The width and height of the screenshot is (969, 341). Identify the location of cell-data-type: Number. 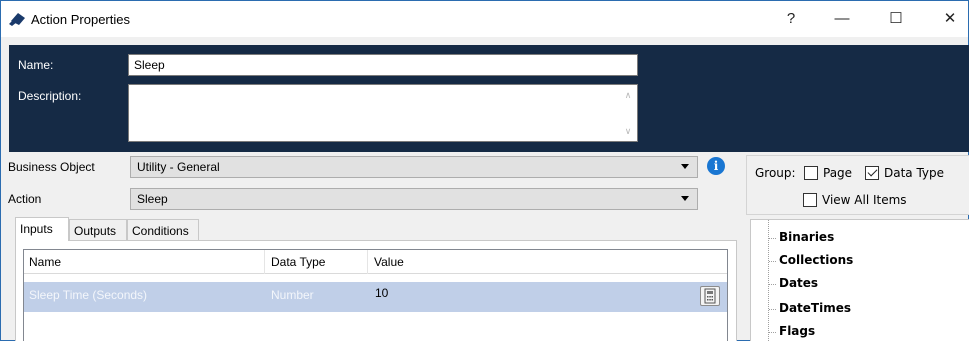
(292, 295).